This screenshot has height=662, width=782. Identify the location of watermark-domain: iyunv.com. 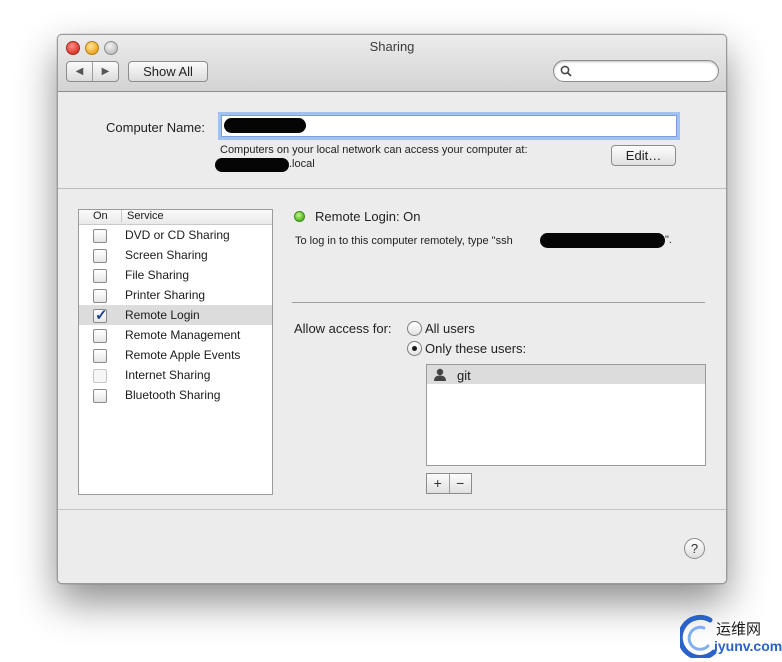
(748, 646).